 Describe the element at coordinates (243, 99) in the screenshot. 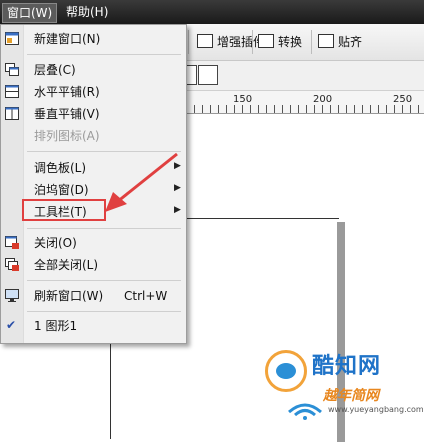

I see `ruler-label: 150` at that location.